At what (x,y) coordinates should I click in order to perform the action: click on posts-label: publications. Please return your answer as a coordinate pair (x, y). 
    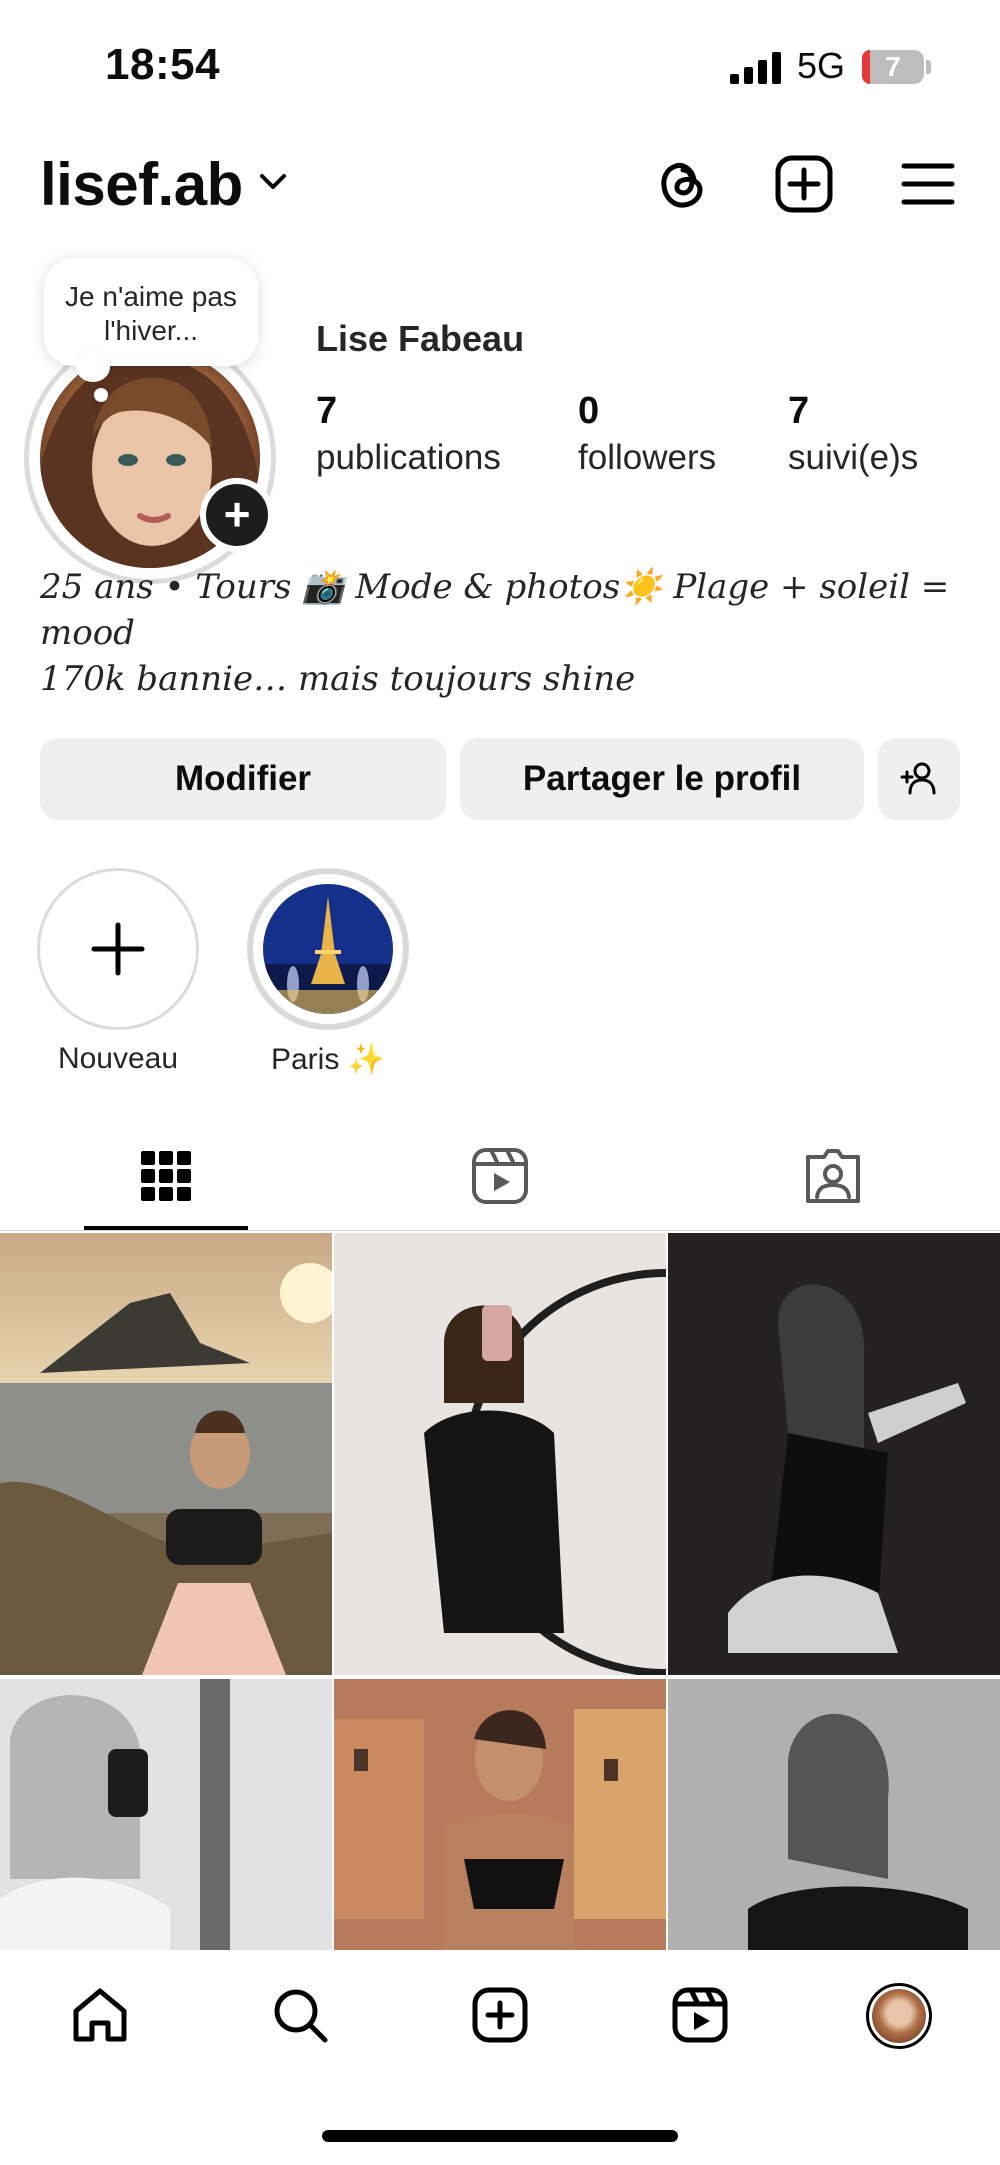
    Looking at the image, I should click on (408, 458).